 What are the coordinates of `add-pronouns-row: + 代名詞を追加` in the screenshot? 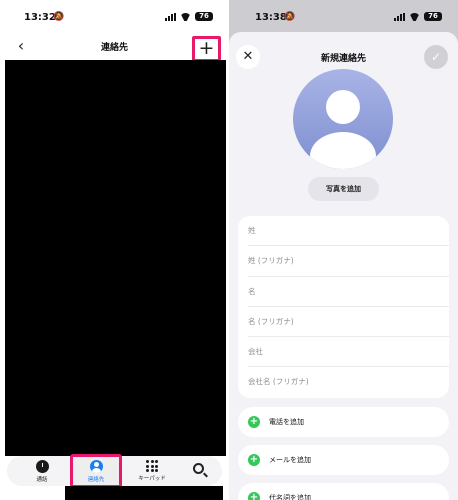 It's located at (343, 491).